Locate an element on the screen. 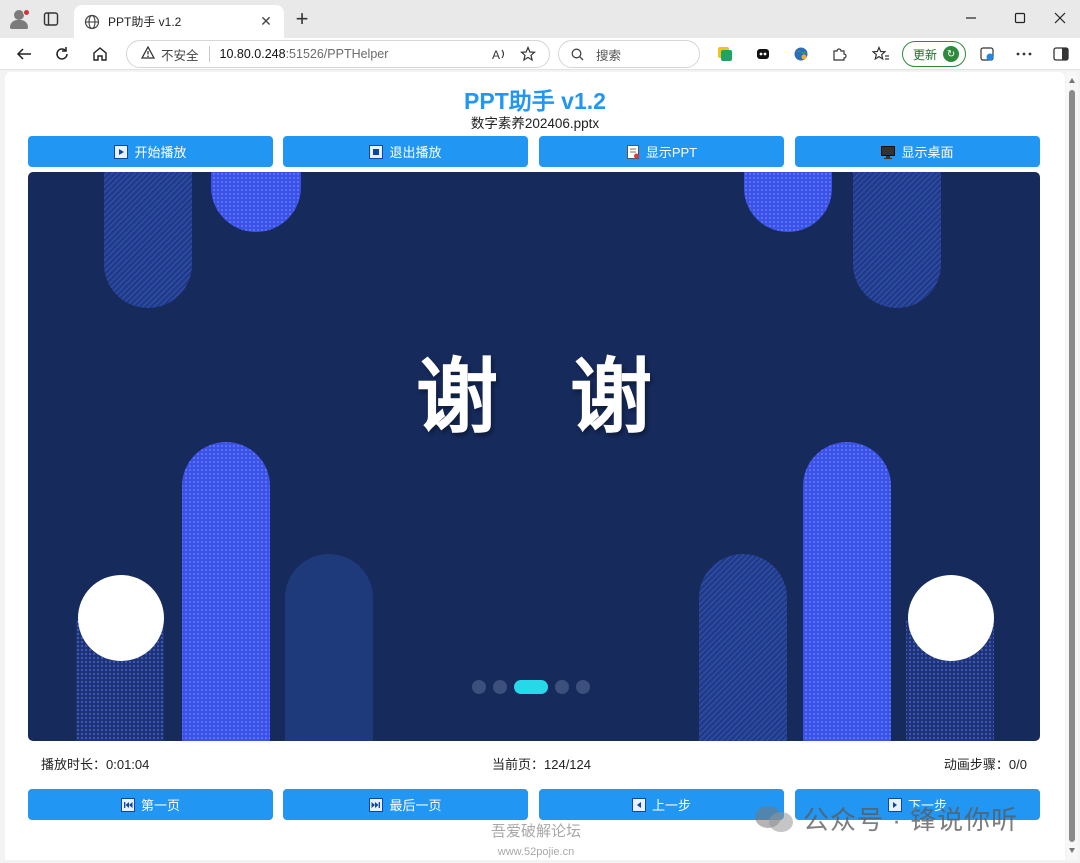 The width and height of the screenshot is (1080, 863). forum-watermark: 吾爱破解论坛 www.52pojie.cn is located at coordinates (536, 841).